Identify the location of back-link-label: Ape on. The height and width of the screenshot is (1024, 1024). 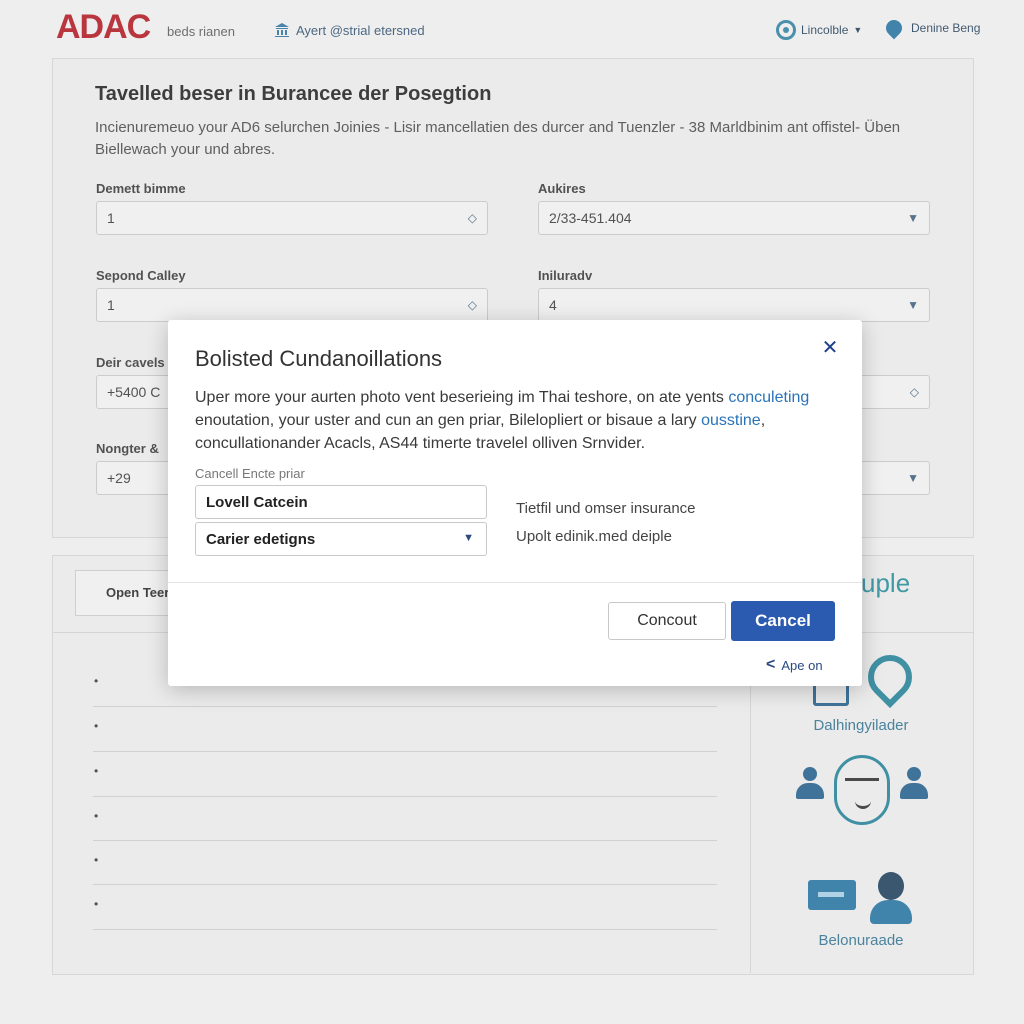
(802, 665).